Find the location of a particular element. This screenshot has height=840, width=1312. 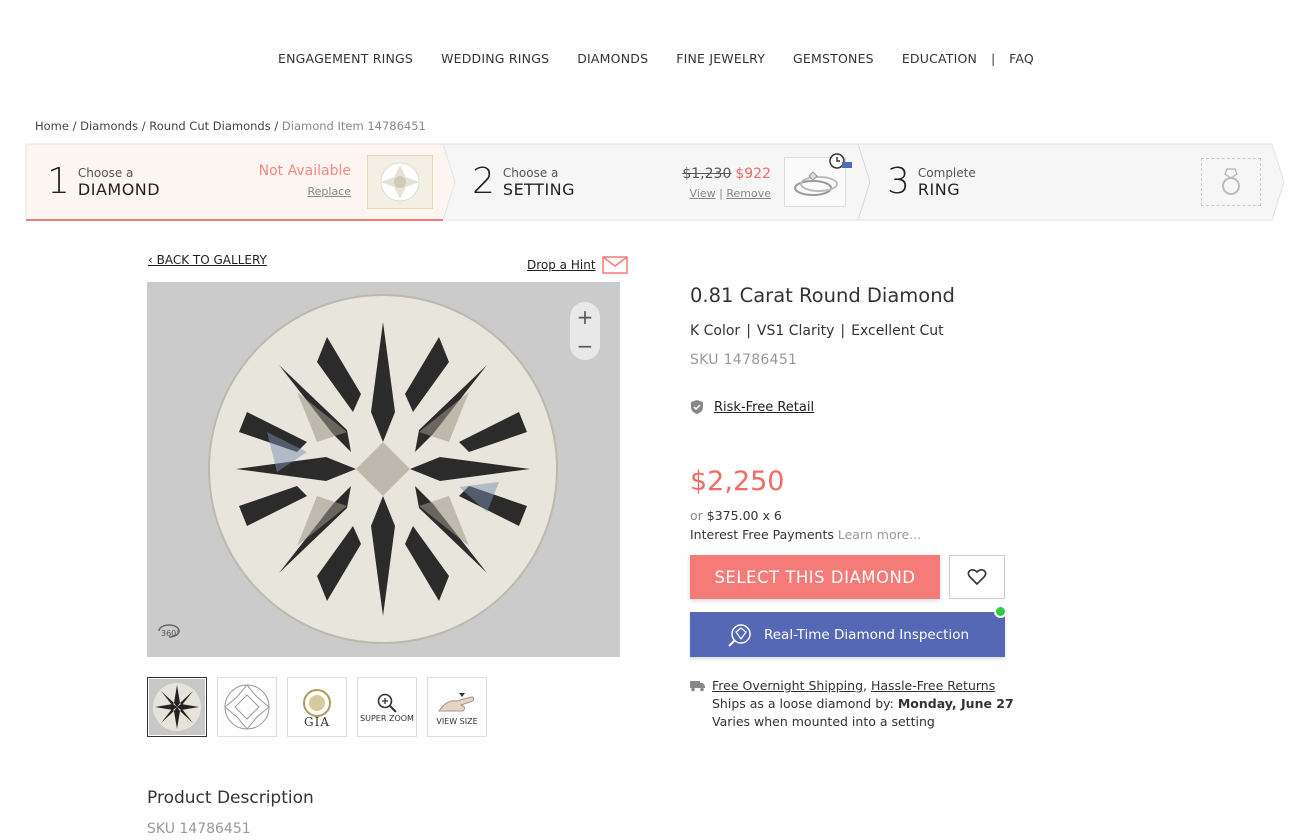

shipping-clock-icon is located at coordinates (840, 161).